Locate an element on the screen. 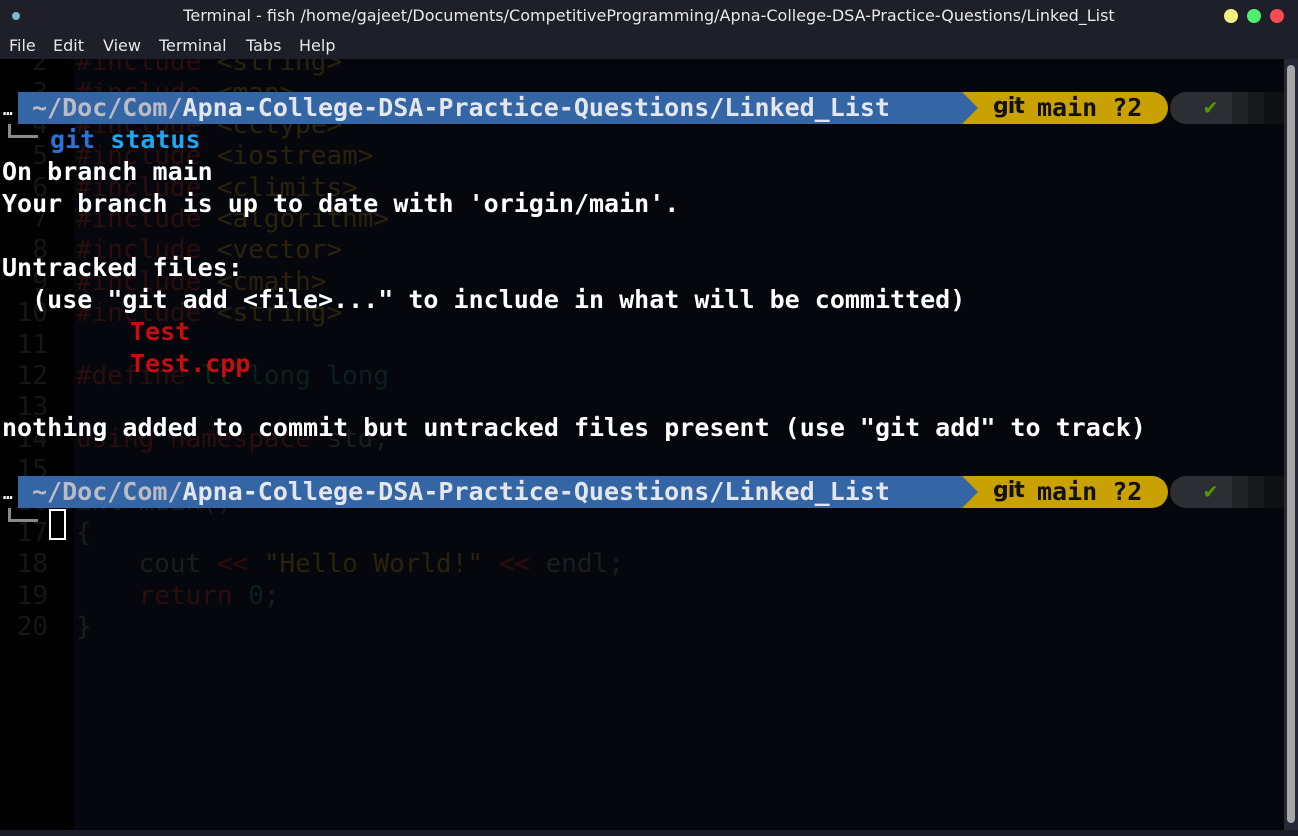 This screenshot has height=836, width=1298. maximize-button is located at coordinates (1254, 16).